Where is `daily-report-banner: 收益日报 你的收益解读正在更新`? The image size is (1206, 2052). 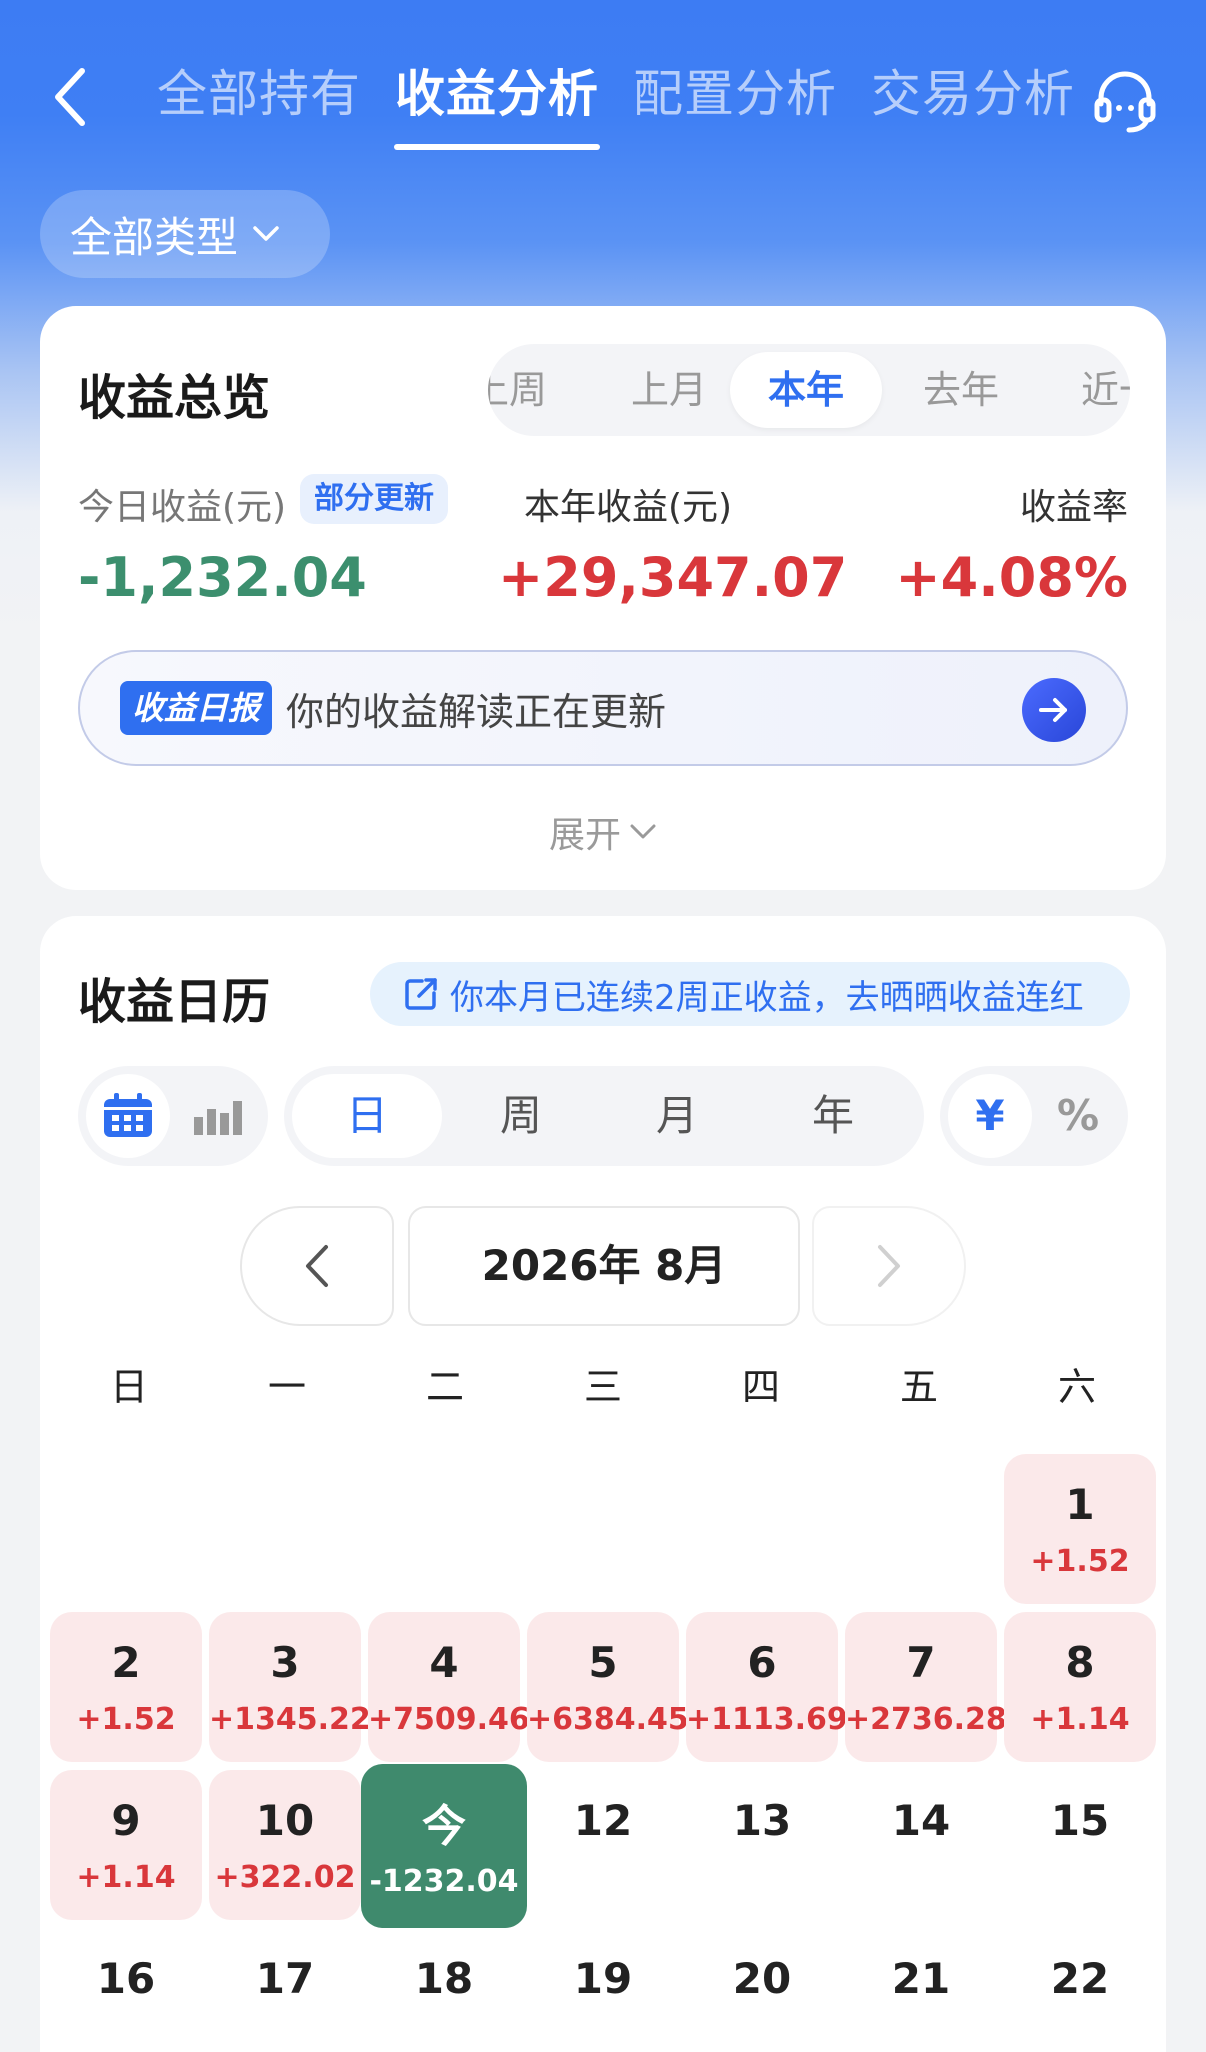 daily-report-banner: 收益日报 你的收益解读正在更新 is located at coordinates (603, 708).